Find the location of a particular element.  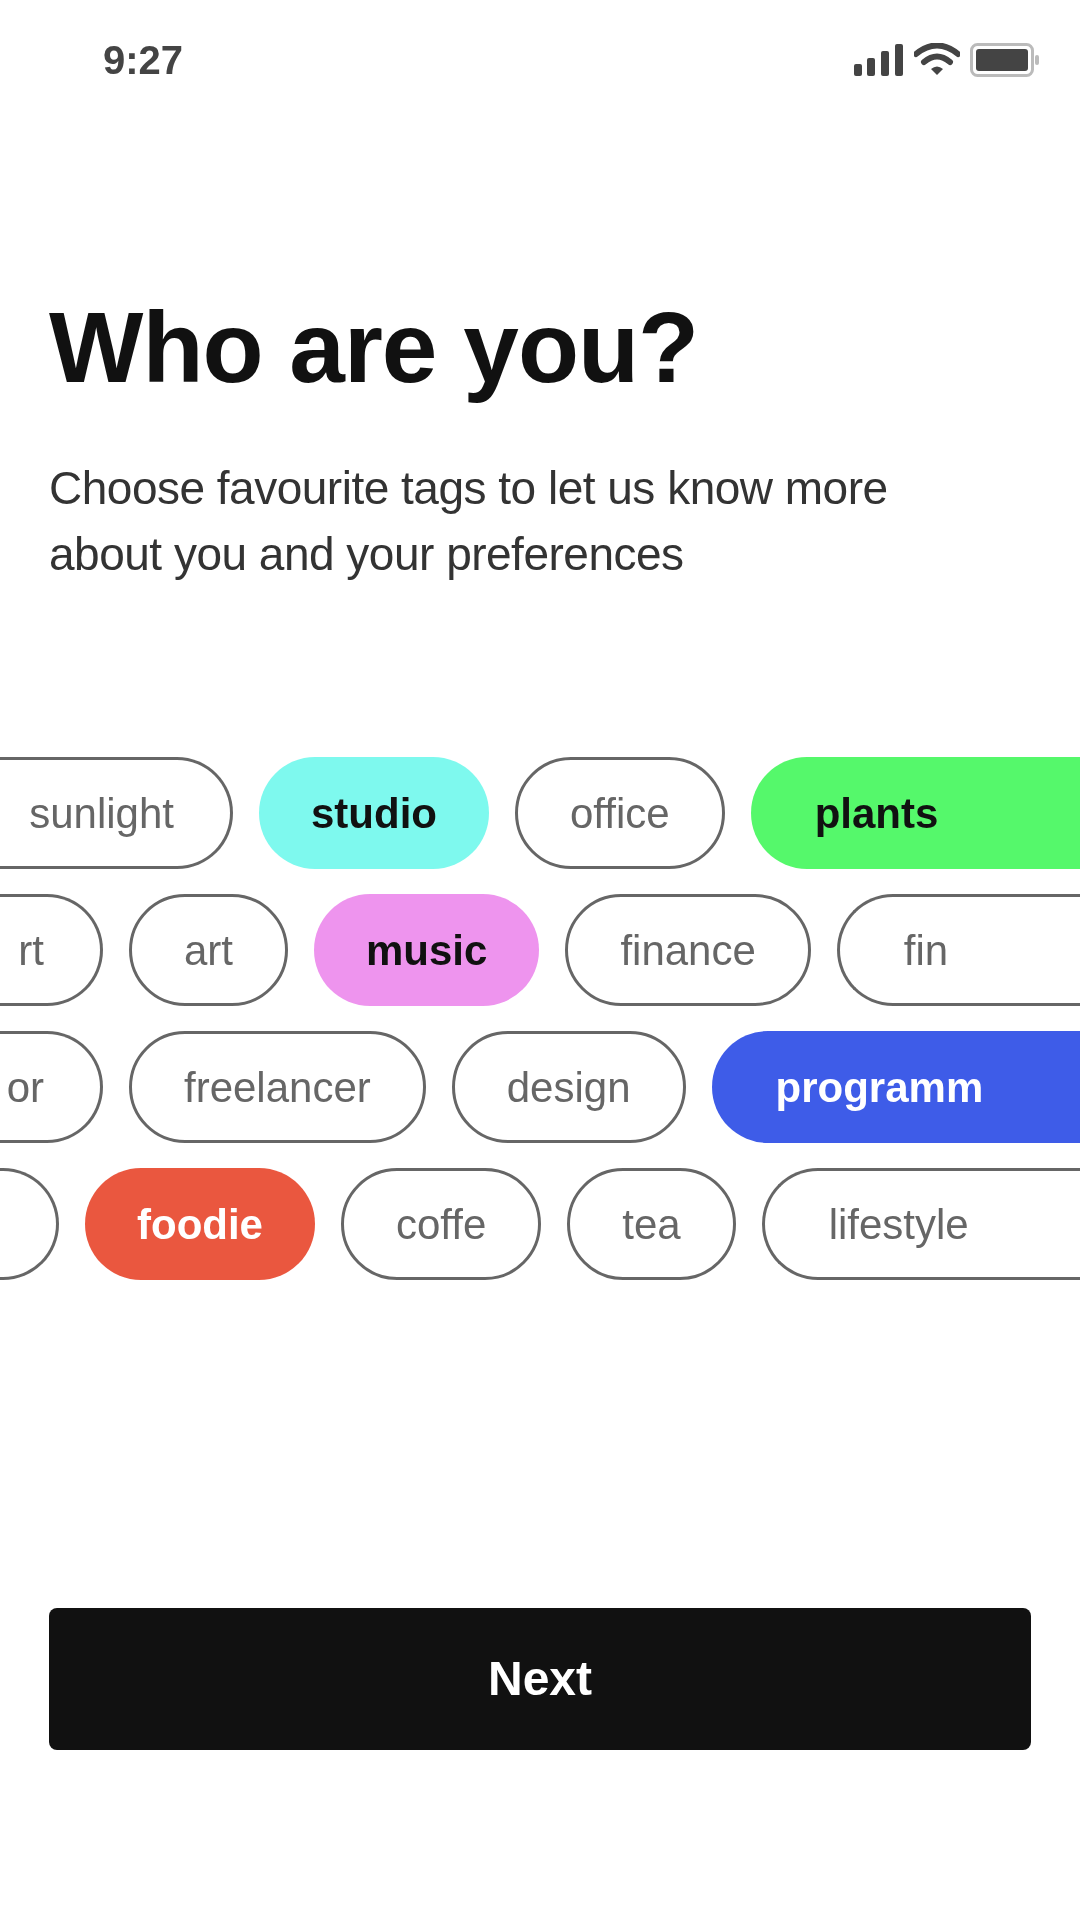

tag-chip: programm is located at coordinates (895, 1087).